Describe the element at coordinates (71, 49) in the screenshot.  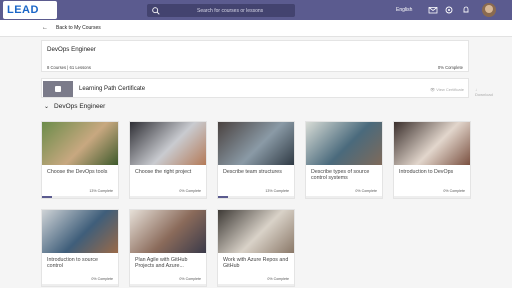
I see `learning-path-title: DevOps Engineer` at that location.